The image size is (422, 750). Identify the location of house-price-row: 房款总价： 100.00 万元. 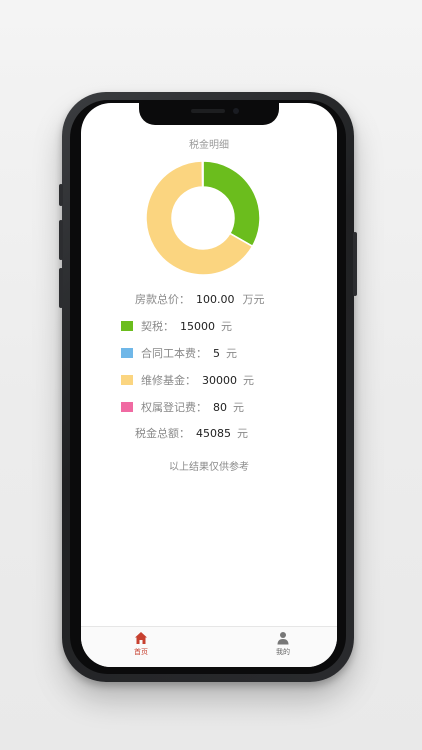
(200, 299).